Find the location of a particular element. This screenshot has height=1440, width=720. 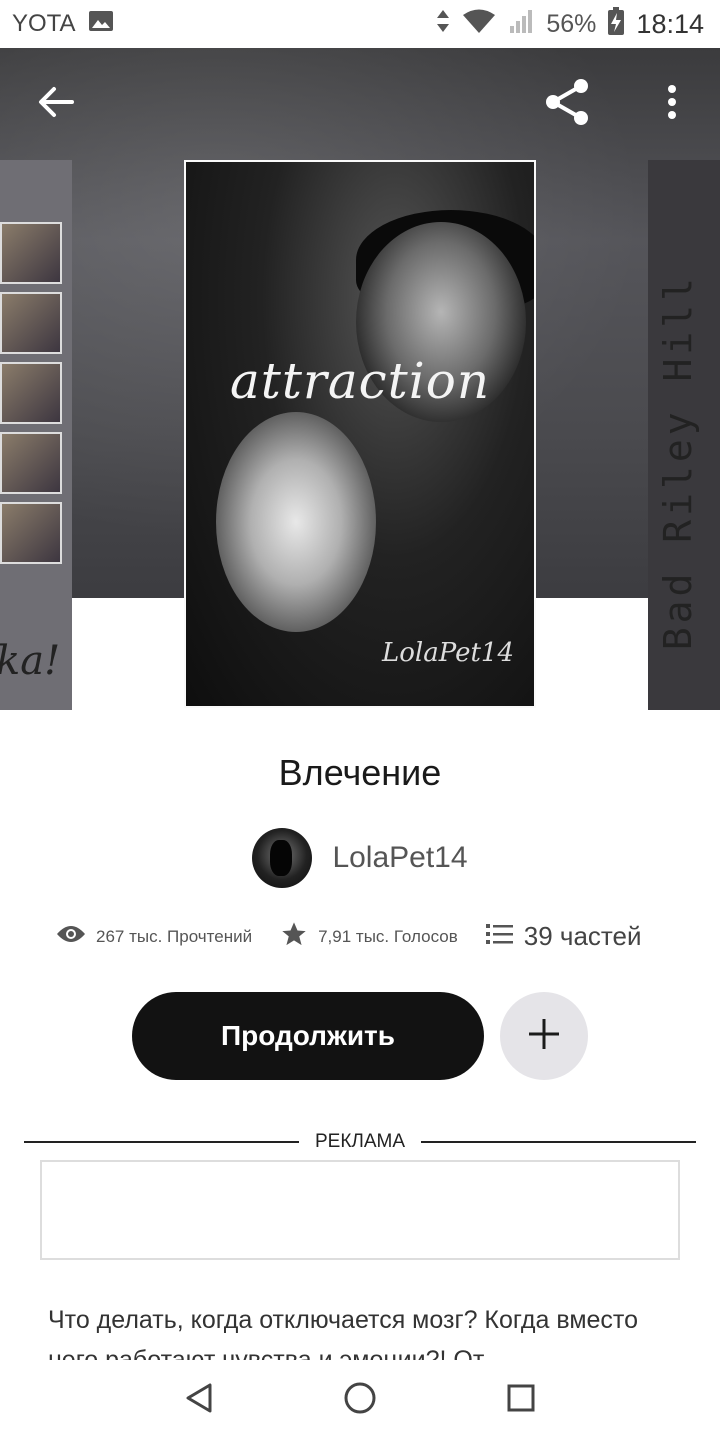

share-icon is located at coordinates (568, 104).